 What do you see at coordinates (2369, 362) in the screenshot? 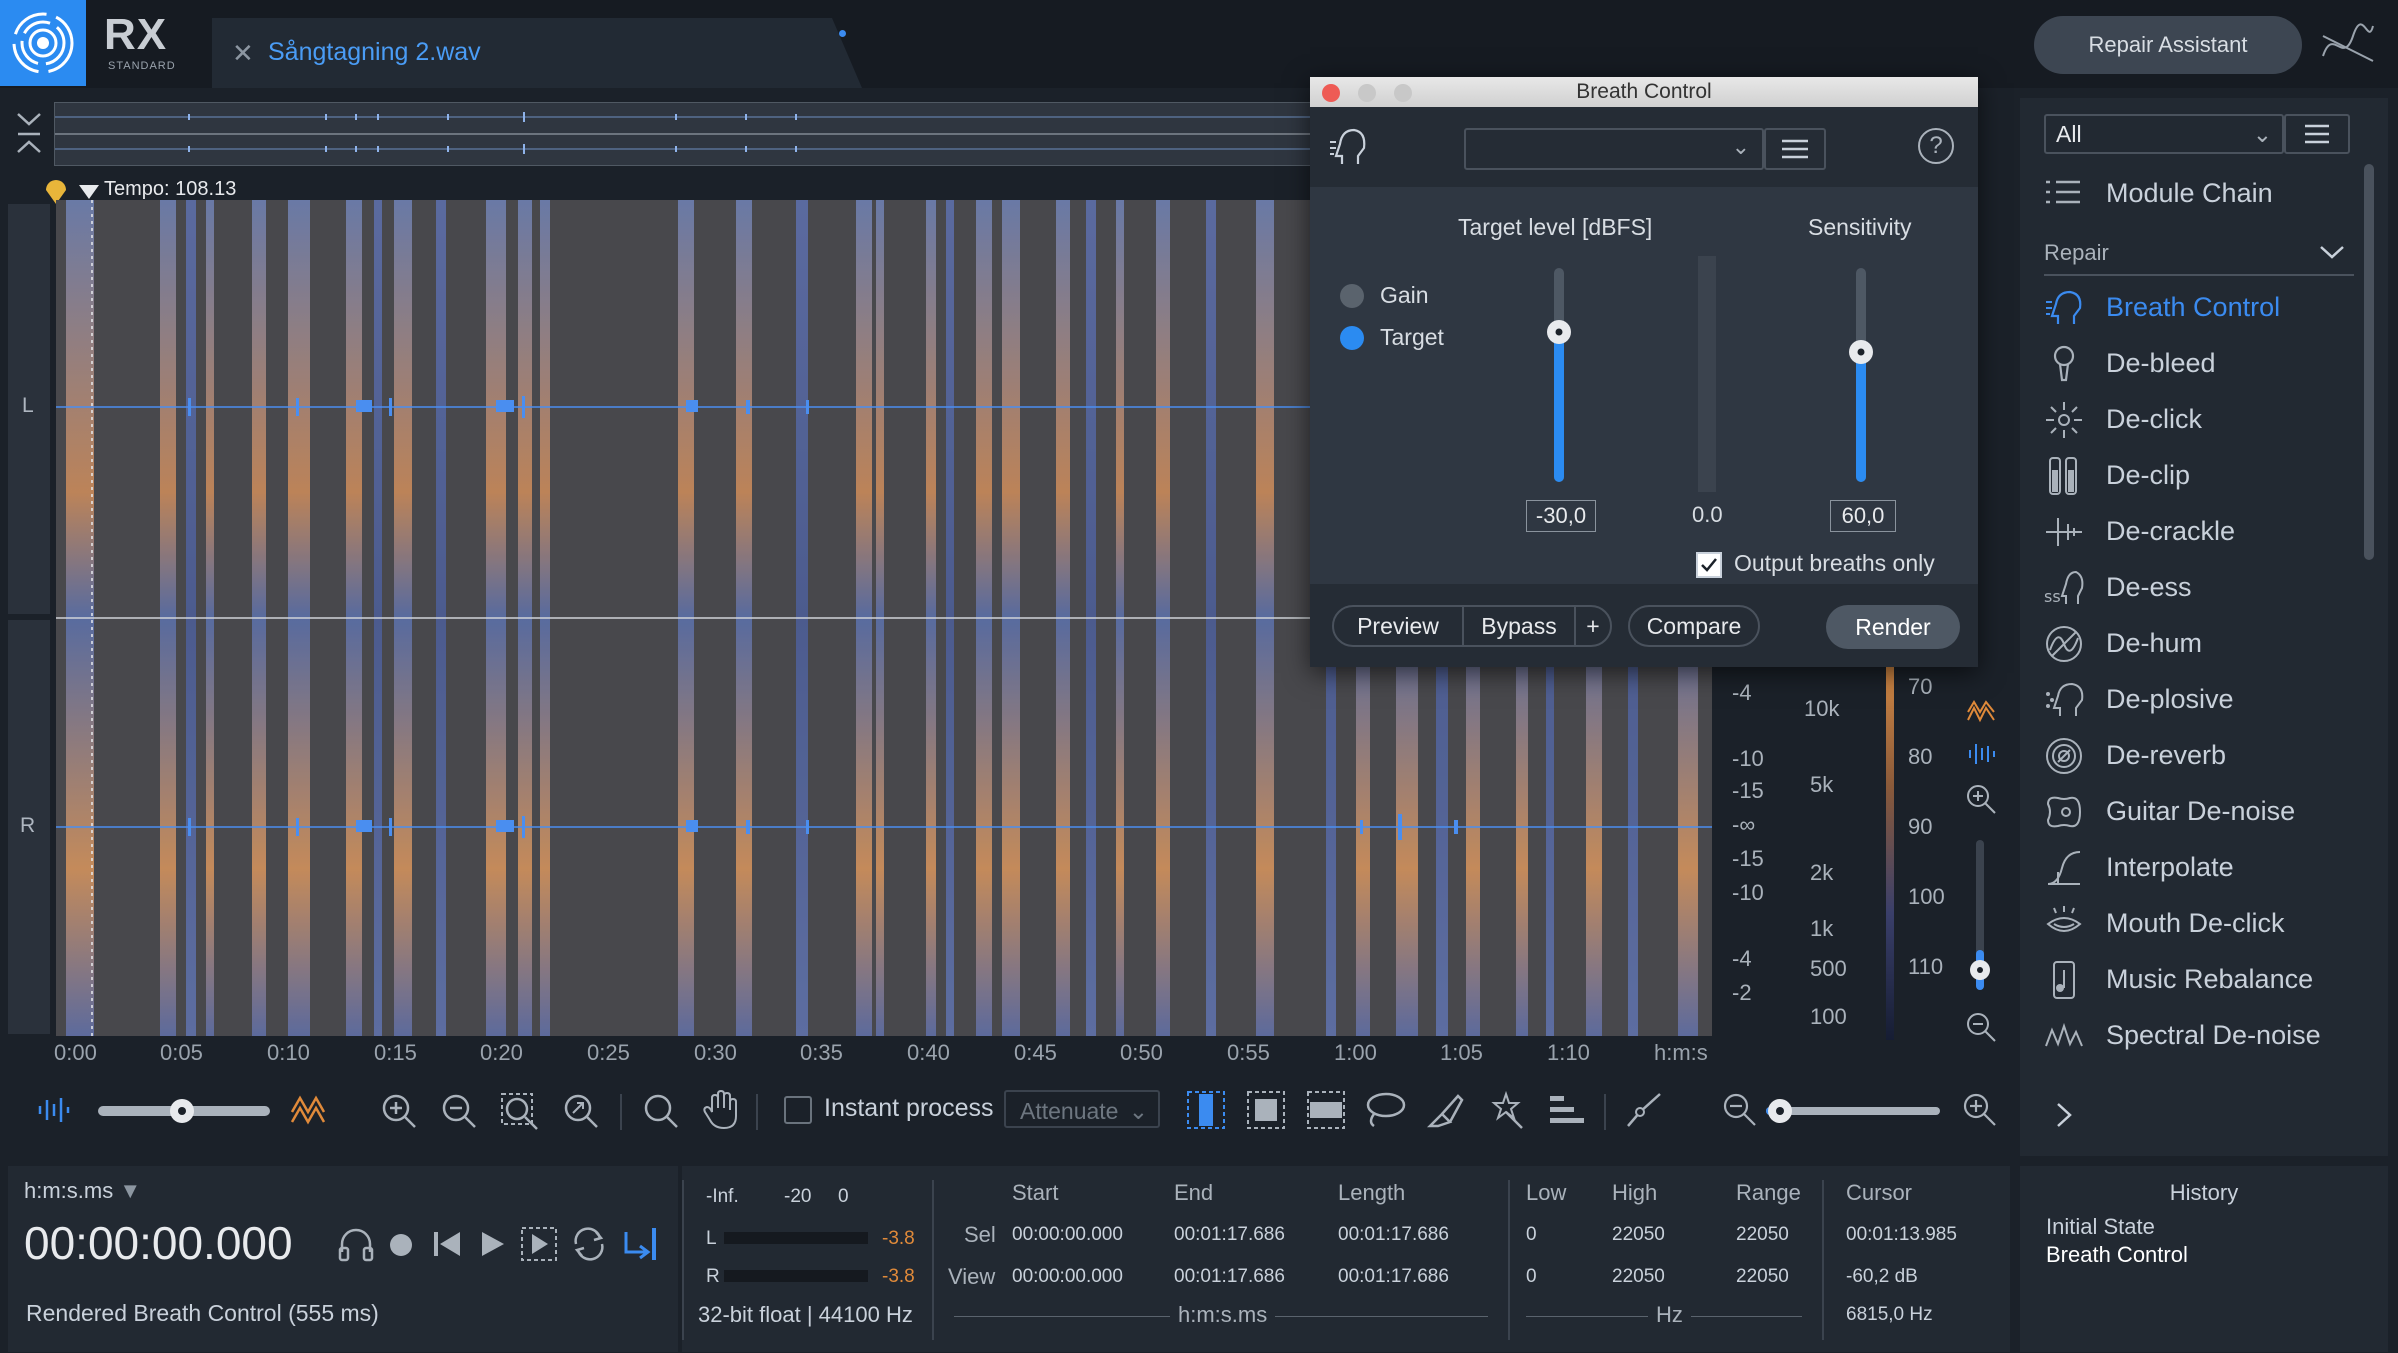
I see `module-list-scrollbar` at bounding box center [2369, 362].